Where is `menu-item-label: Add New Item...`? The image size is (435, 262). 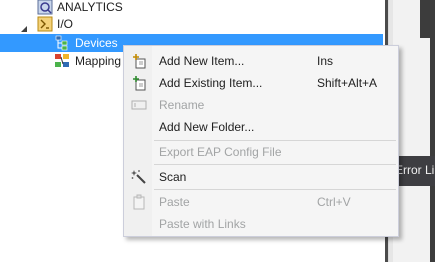 menu-item-label: Add New Item... is located at coordinates (202, 61).